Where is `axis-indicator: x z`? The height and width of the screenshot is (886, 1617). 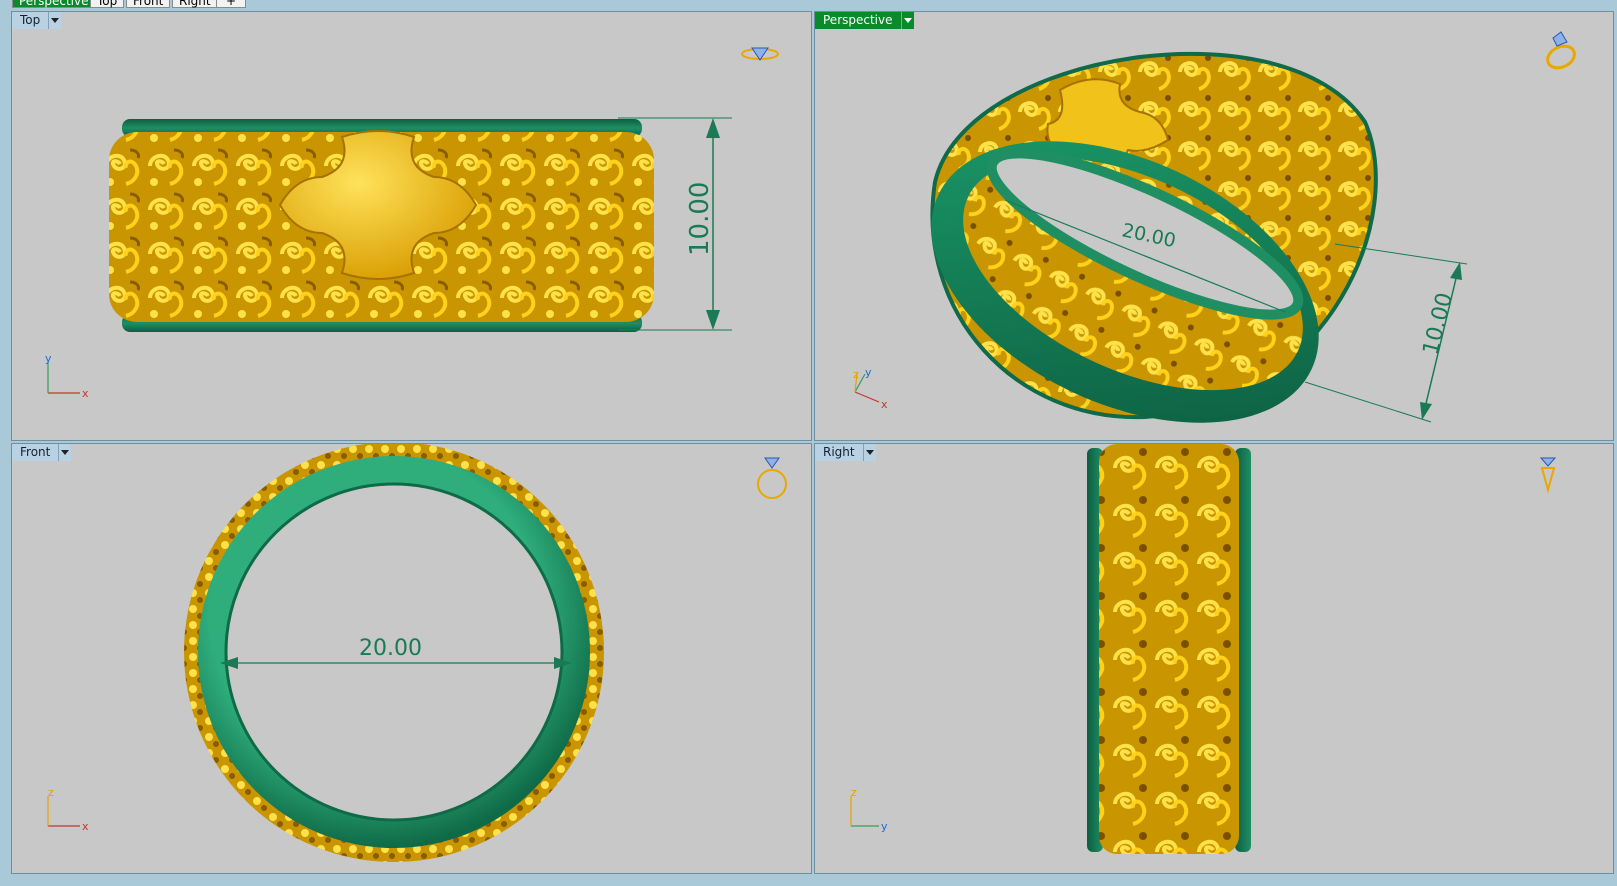
axis-indicator: x z is located at coordinates (68, 809).